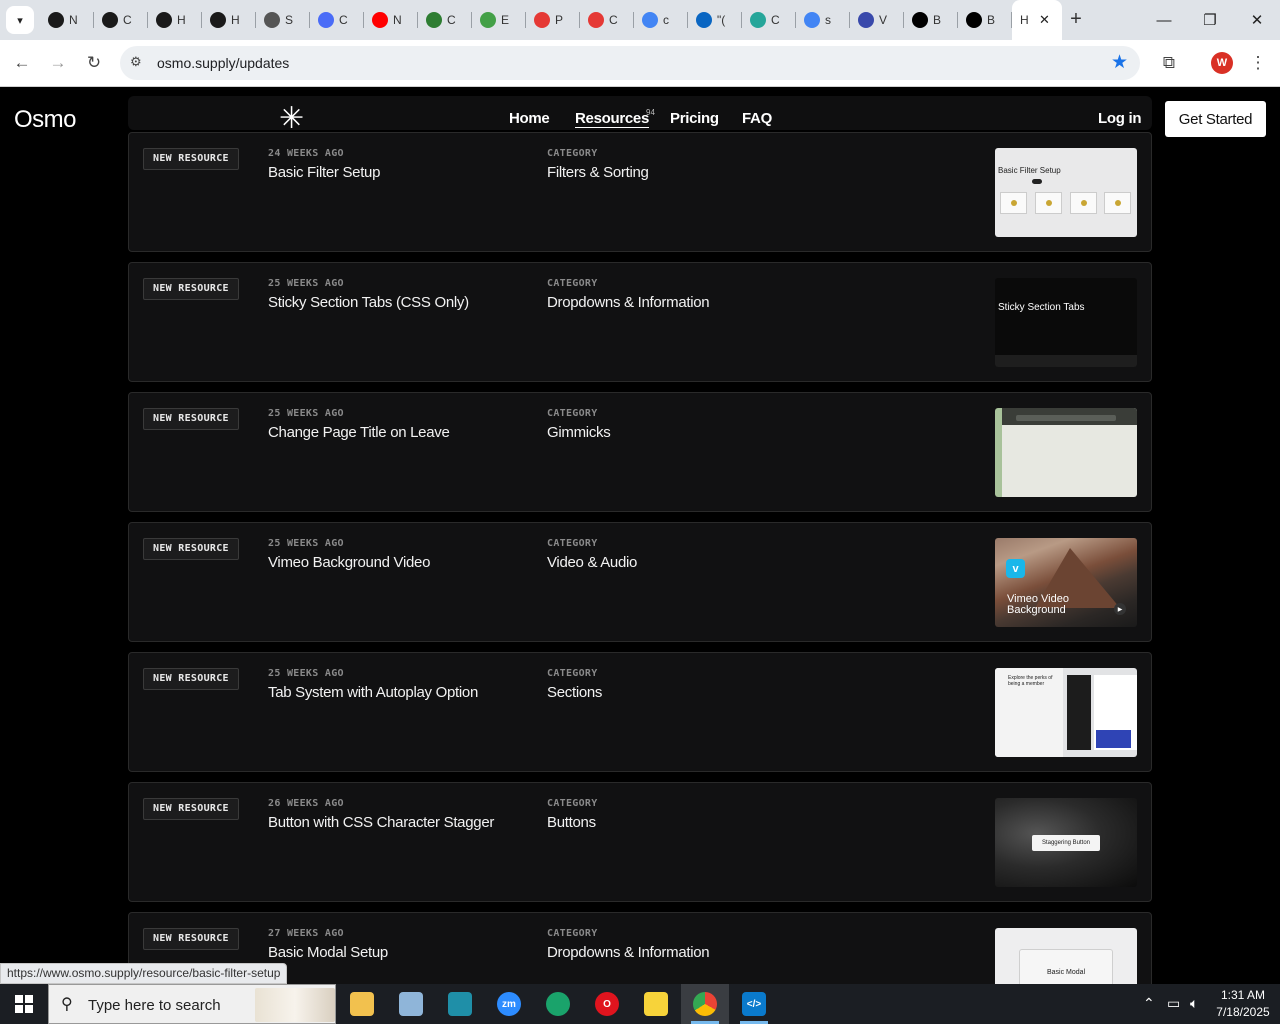 The width and height of the screenshot is (1280, 1024). What do you see at coordinates (883, 20) in the screenshot?
I see `tab-title: V` at bounding box center [883, 20].